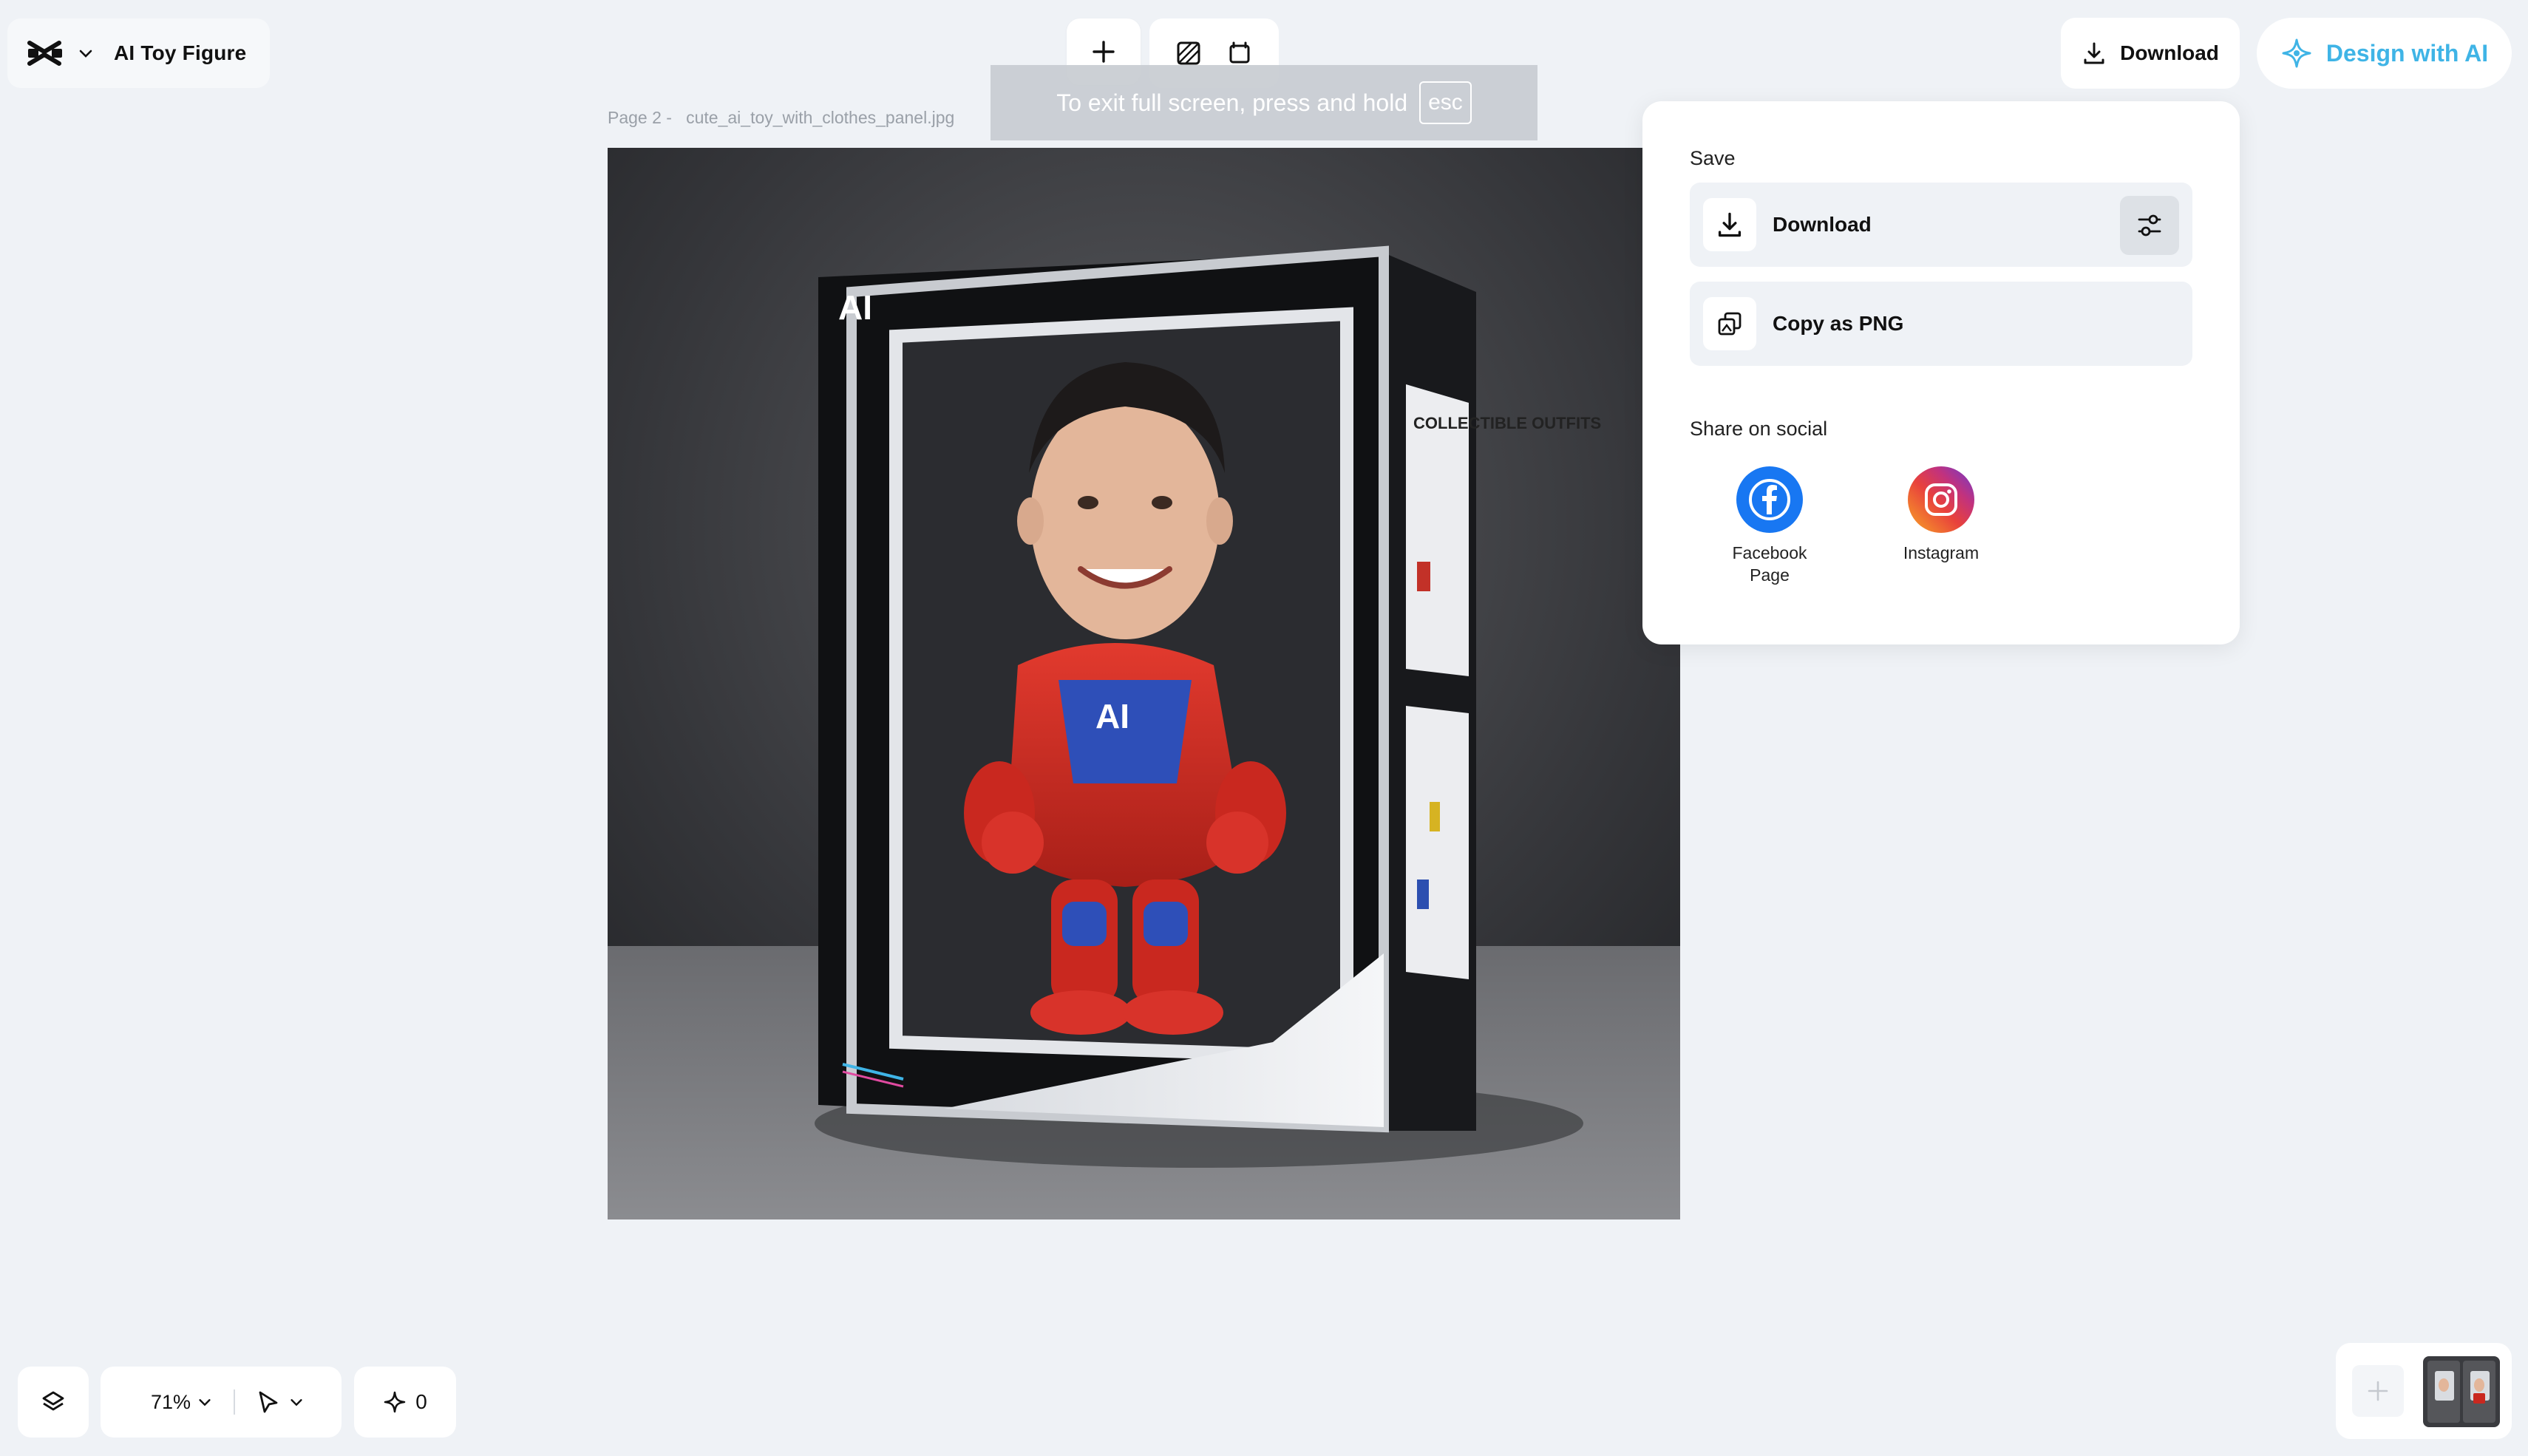  I want to click on design-with-ai-label: Design with AI, so click(2407, 53).